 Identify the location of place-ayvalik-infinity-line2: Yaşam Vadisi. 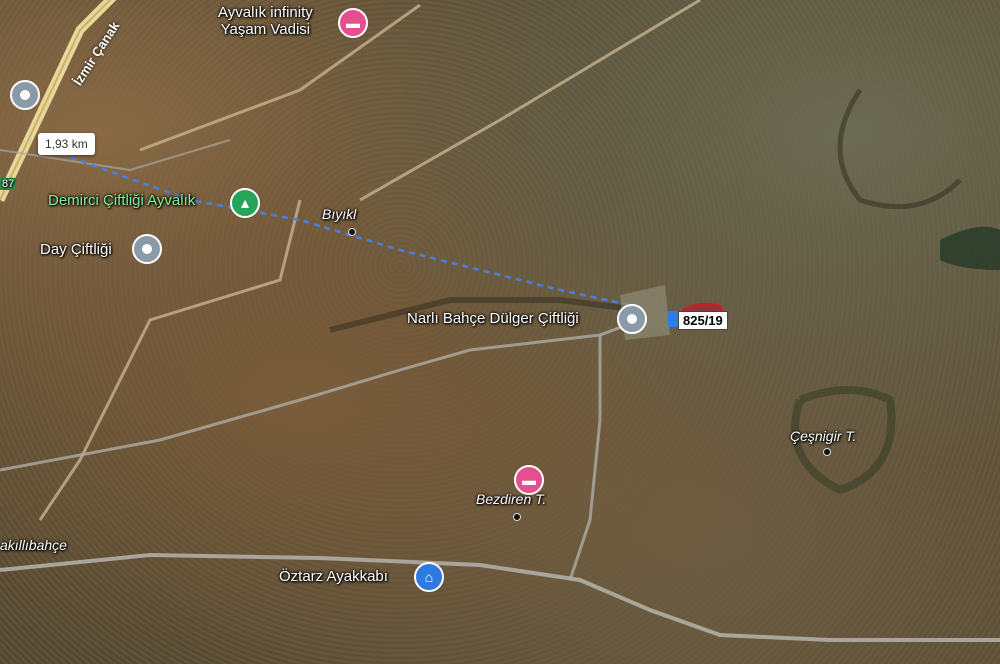
(265, 29).